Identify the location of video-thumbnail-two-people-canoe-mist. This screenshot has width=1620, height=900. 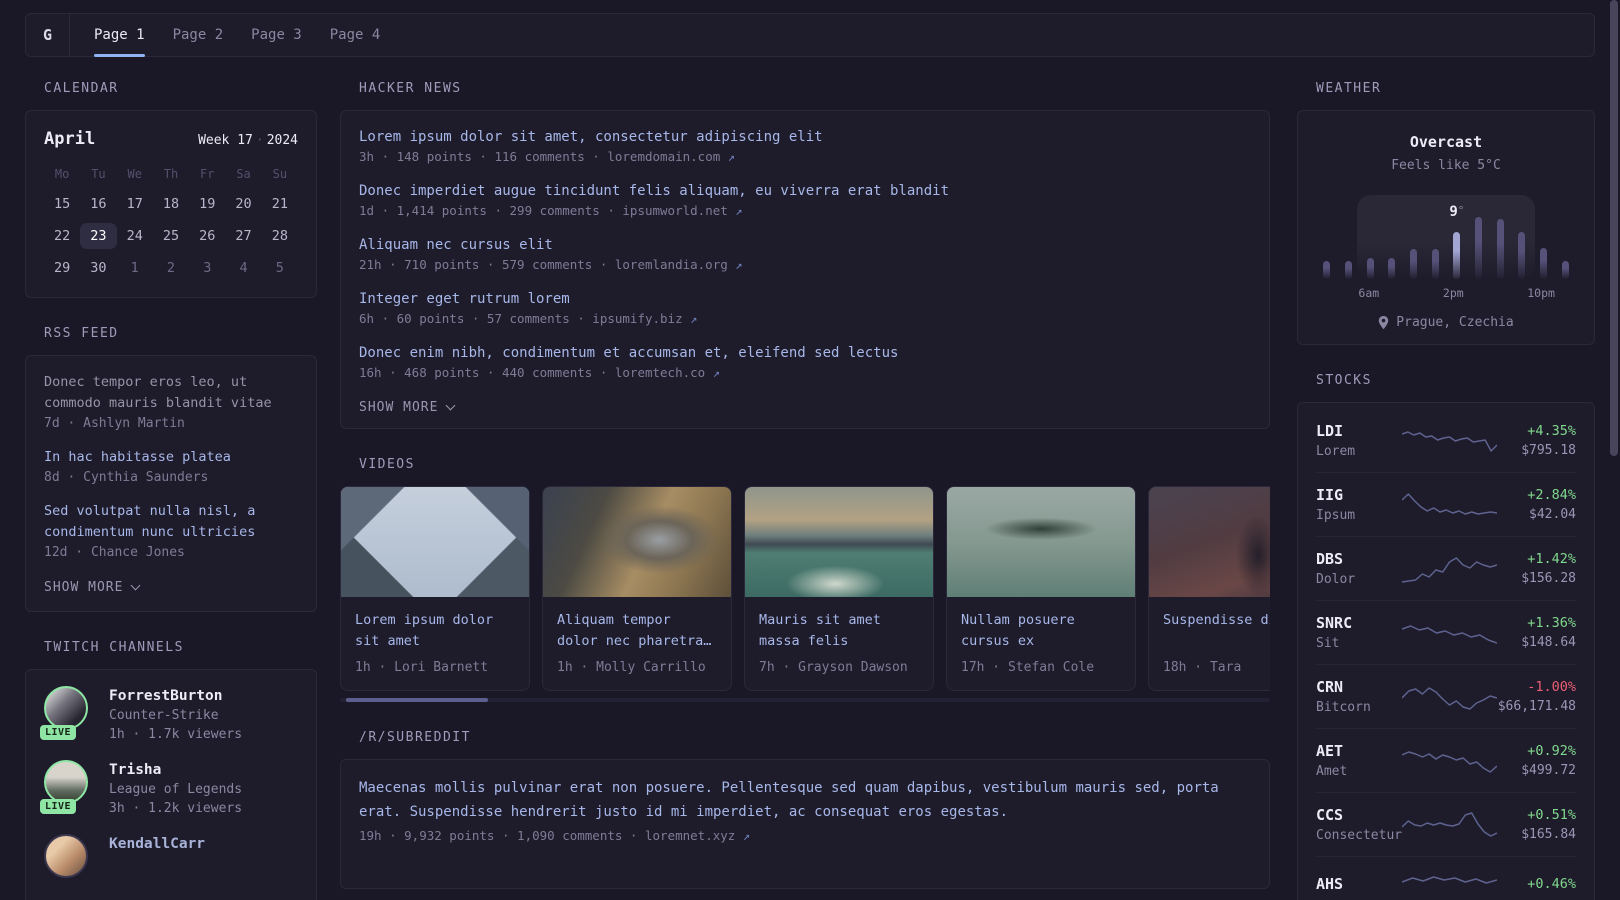
(1041, 542).